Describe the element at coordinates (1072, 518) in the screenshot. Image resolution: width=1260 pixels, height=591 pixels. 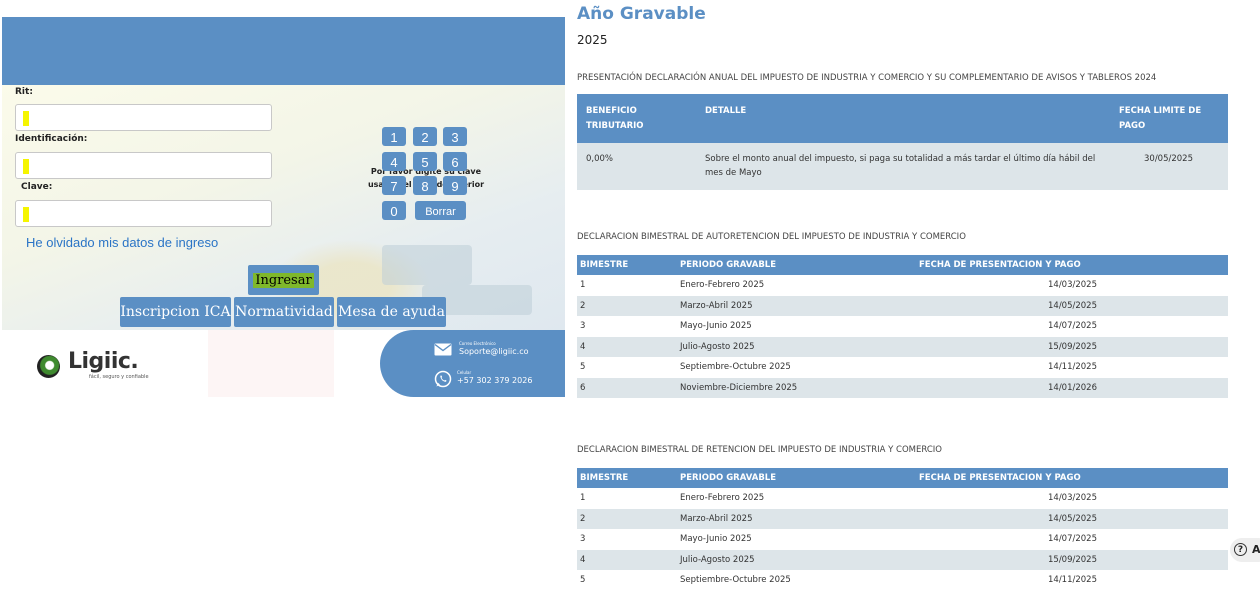
I see `fecha-cell: 14/05/2025` at that location.